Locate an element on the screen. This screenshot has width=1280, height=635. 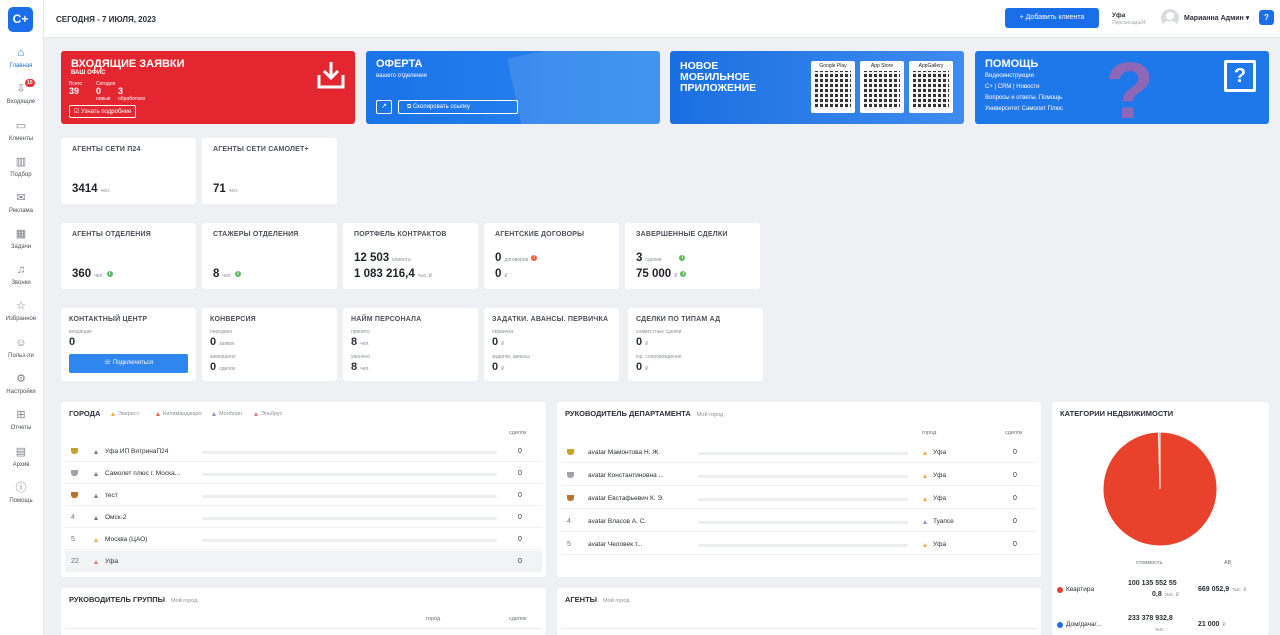
legend-item: Килиманджаро is located at coordinates (179, 414).